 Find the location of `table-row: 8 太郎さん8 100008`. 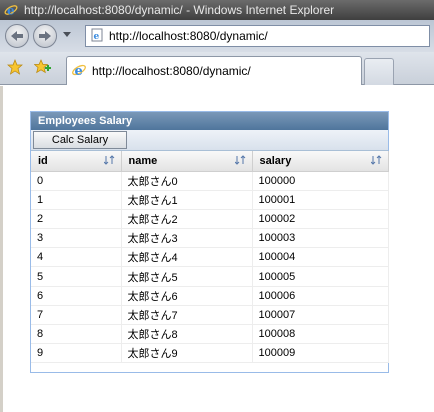

table-row: 8 太郎さん8 100008 is located at coordinates (210, 334).